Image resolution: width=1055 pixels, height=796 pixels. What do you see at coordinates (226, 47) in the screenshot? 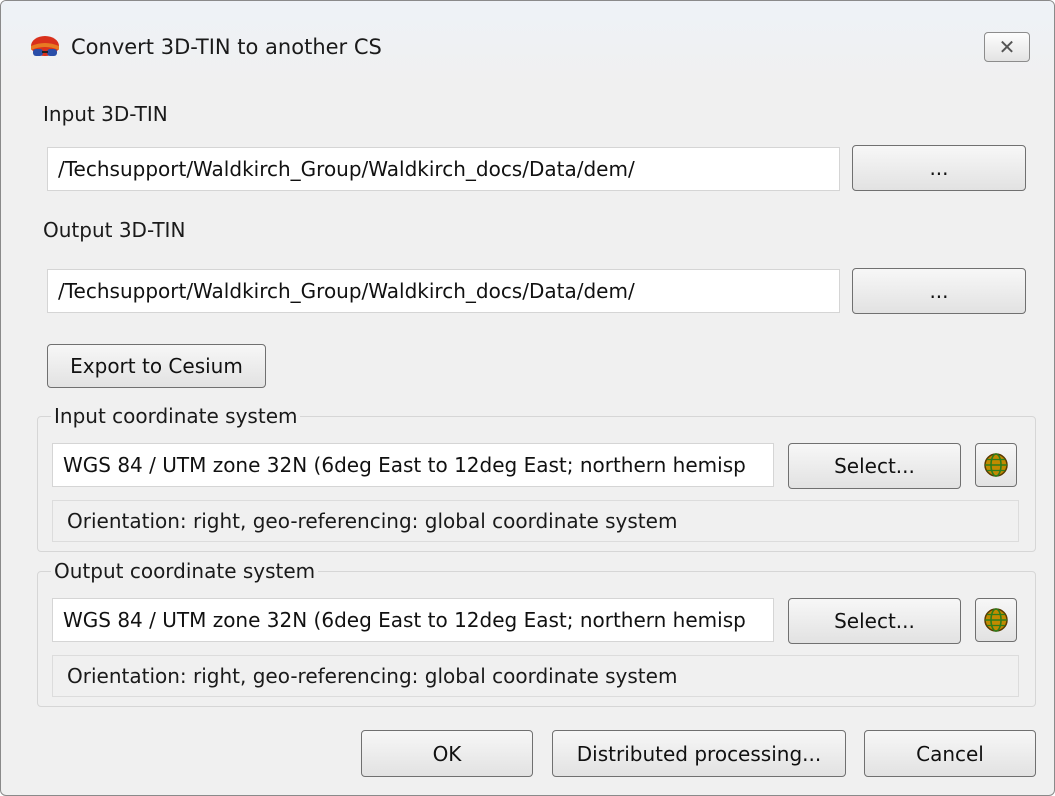
I see `window-title: Convert 3D-TIN to another CS` at bounding box center [226, 47].